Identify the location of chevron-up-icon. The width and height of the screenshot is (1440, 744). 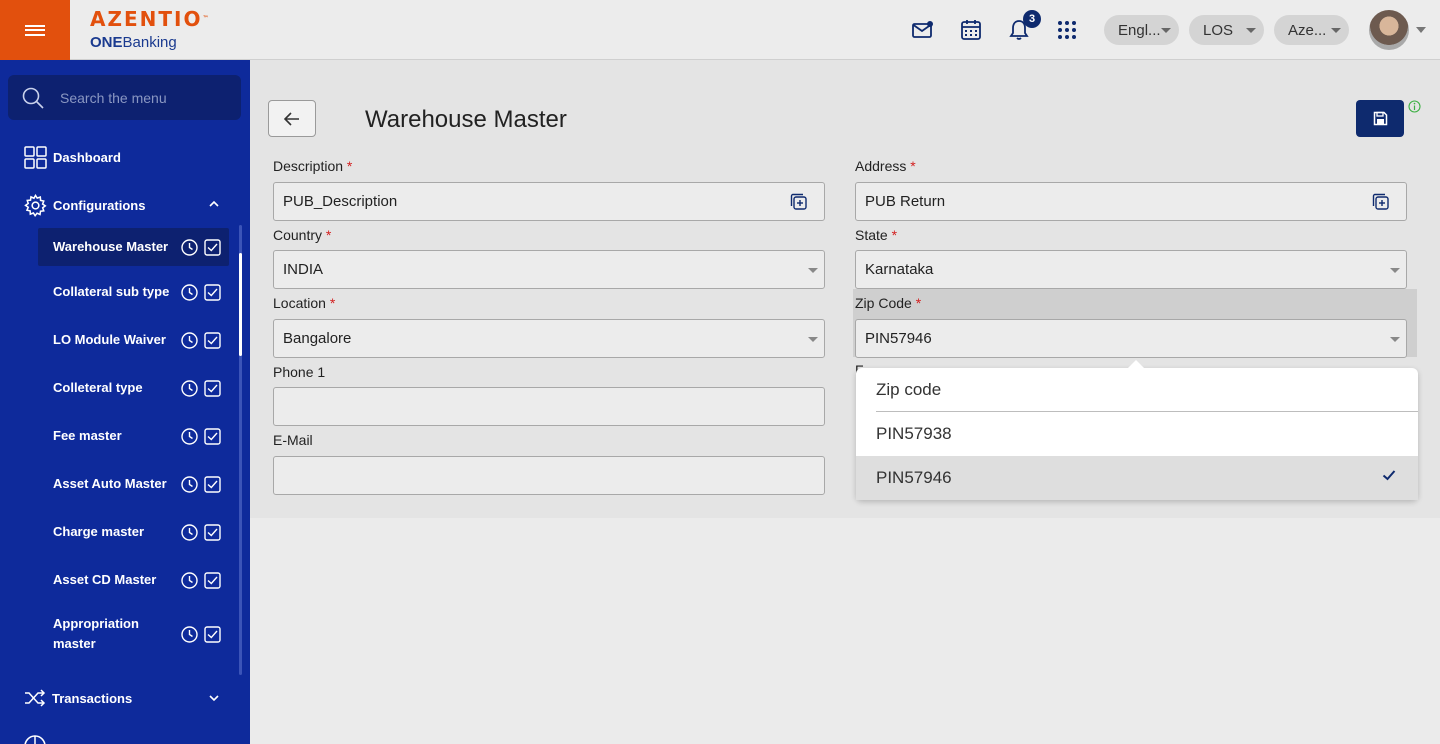
(214, 203).